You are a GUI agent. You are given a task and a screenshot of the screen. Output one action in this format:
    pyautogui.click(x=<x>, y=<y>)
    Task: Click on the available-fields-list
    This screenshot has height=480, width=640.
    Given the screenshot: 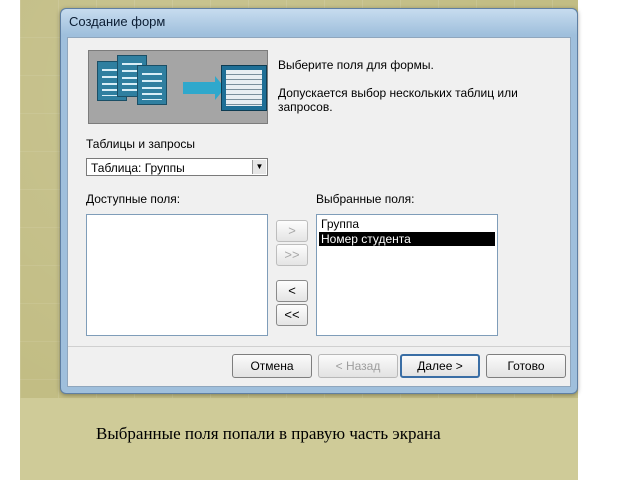 What is the action you would take?
    pyautogui.click(x=177, y=275)
    